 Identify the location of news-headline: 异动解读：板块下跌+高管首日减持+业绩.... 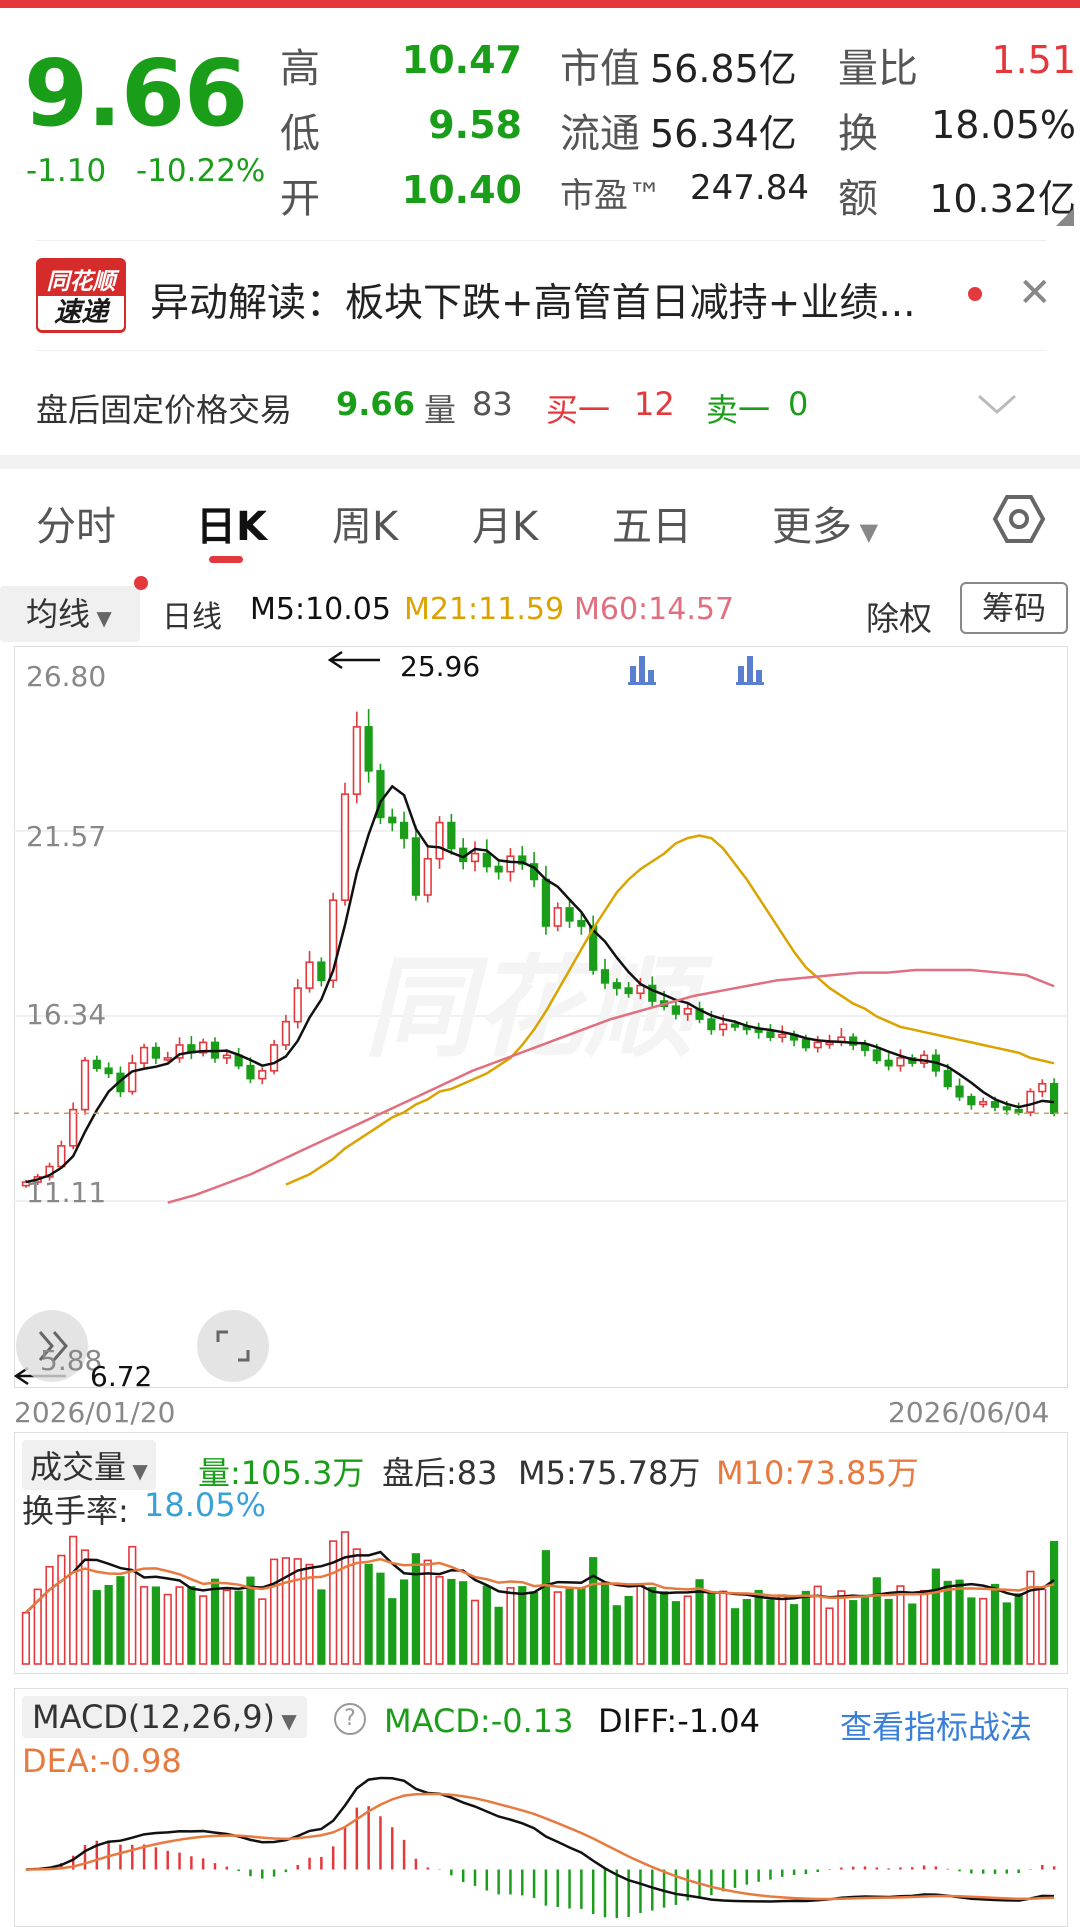
(550, 300).